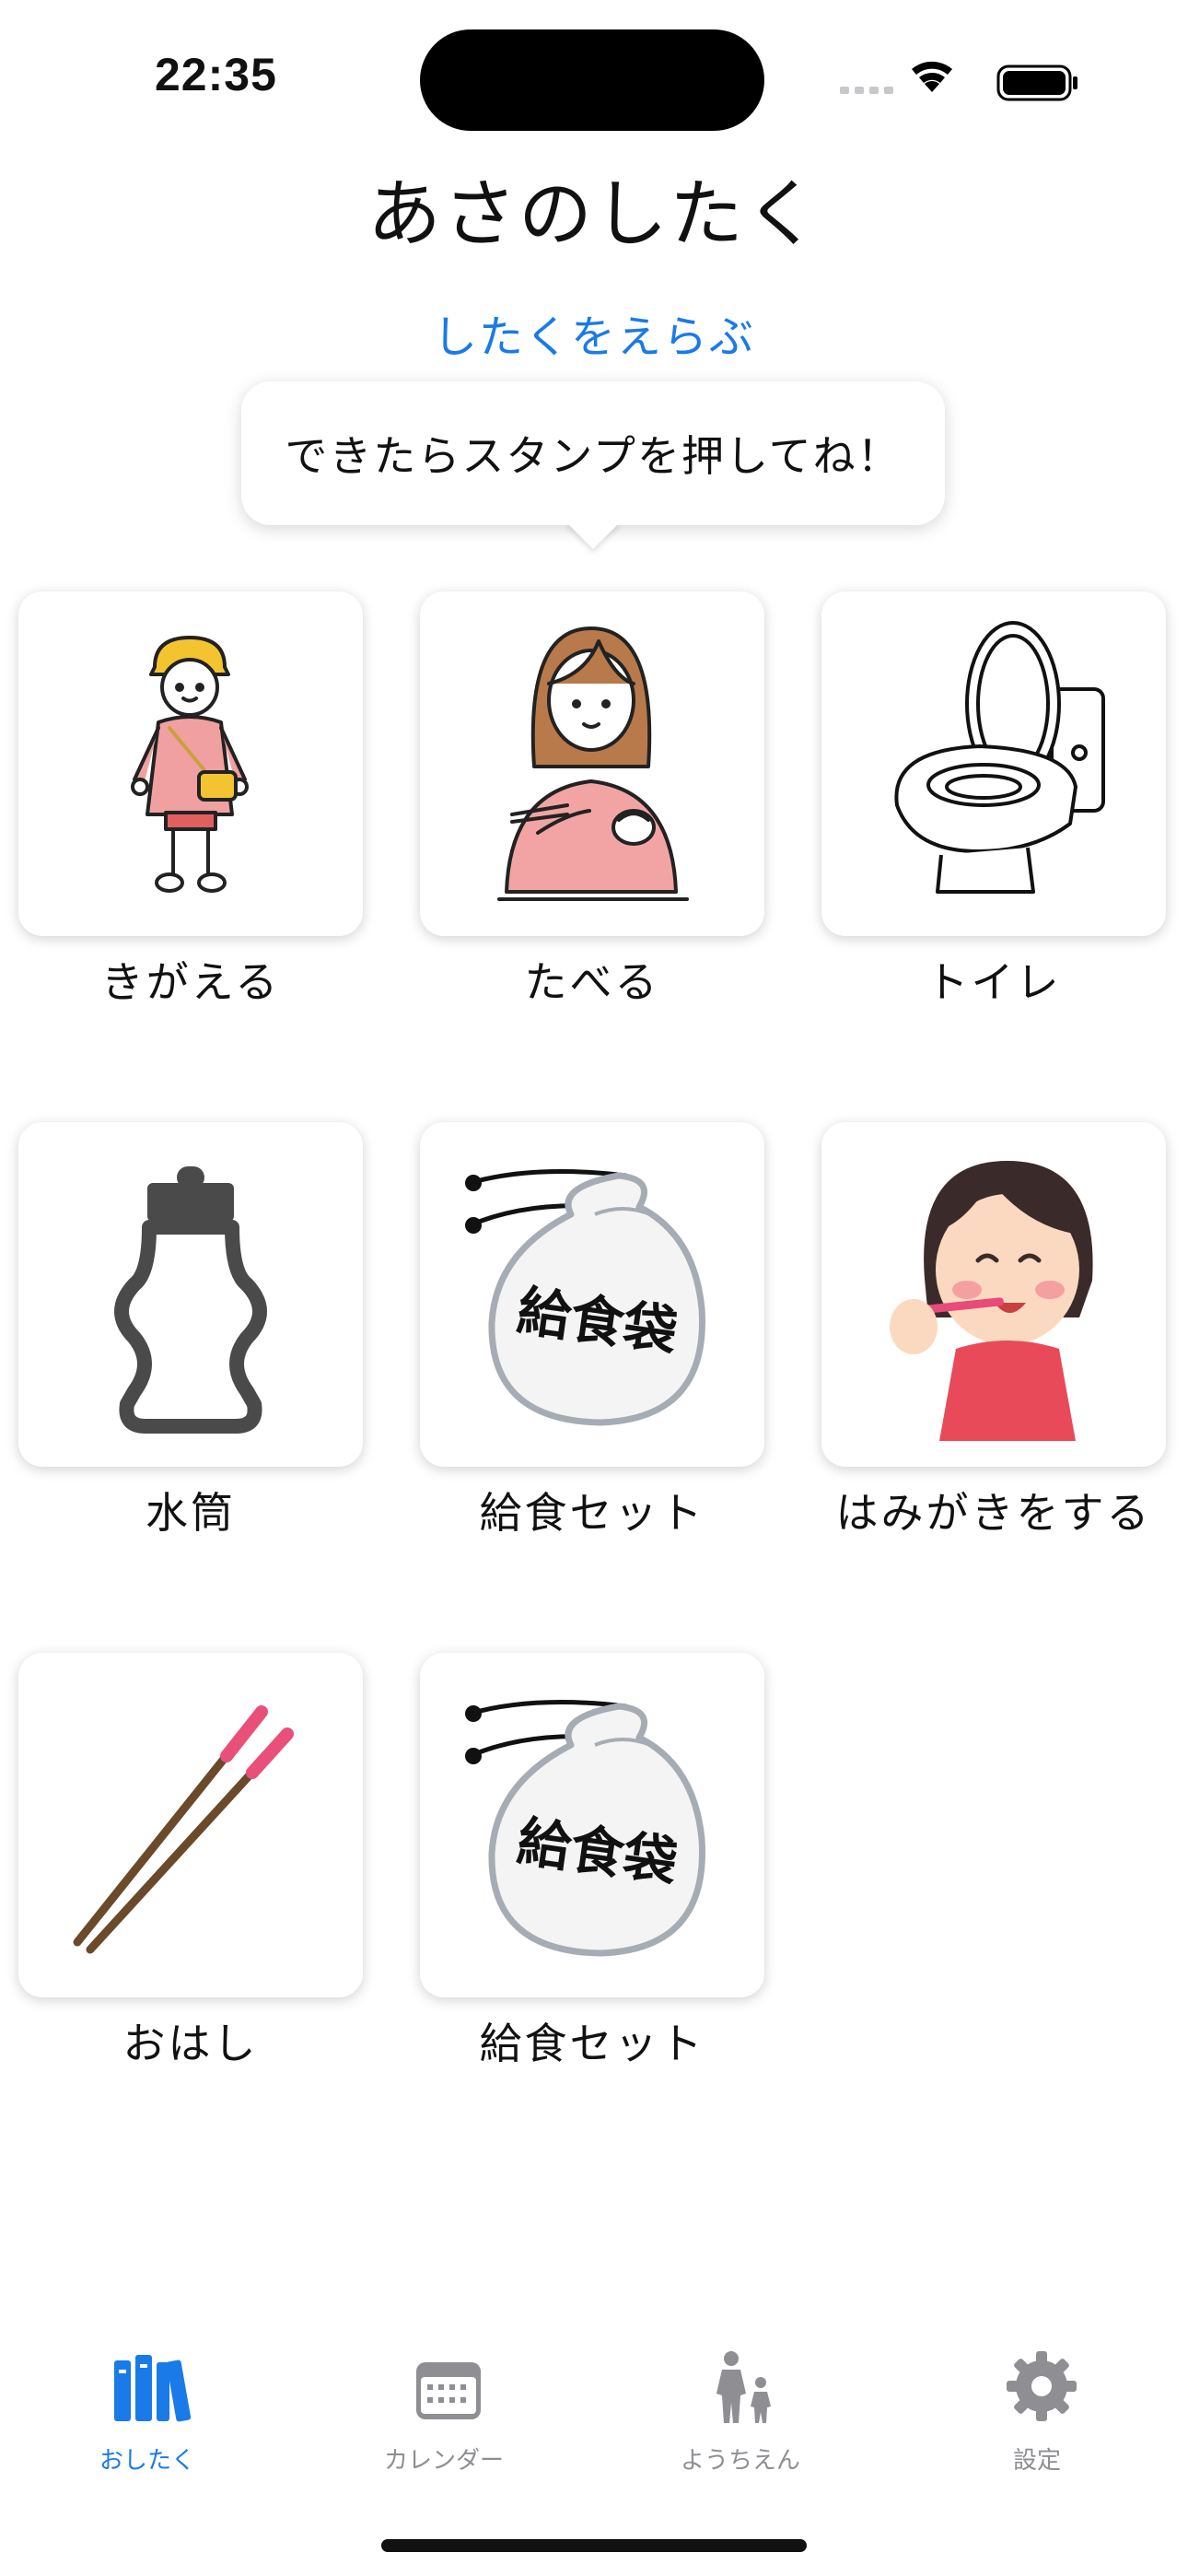  I want to click on toothbrushing-girl-icon, so click(992, 1301).